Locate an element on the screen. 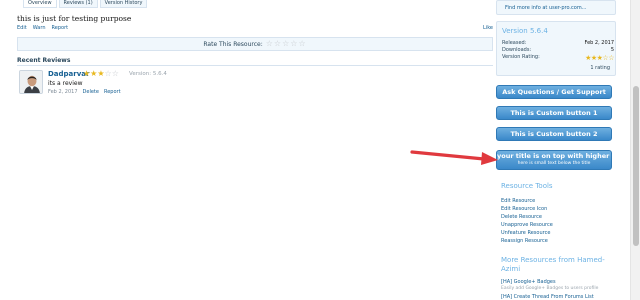  tab-version-history: Version History is located at coordinates (123, 4).